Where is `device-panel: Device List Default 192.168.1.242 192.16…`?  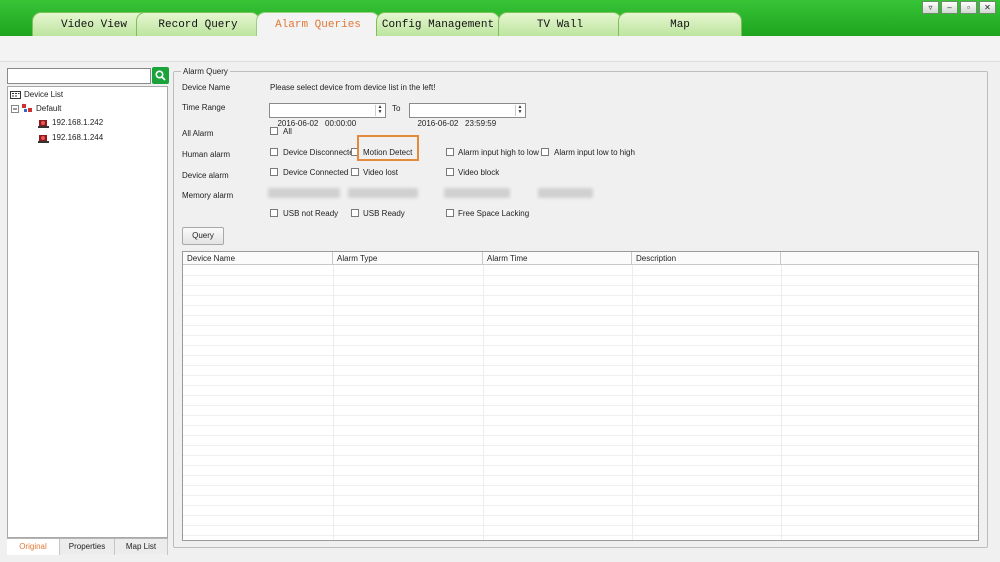
device-panel: Device List Default 192.168.1.242 192.16… is located at coordinates (88, 310).